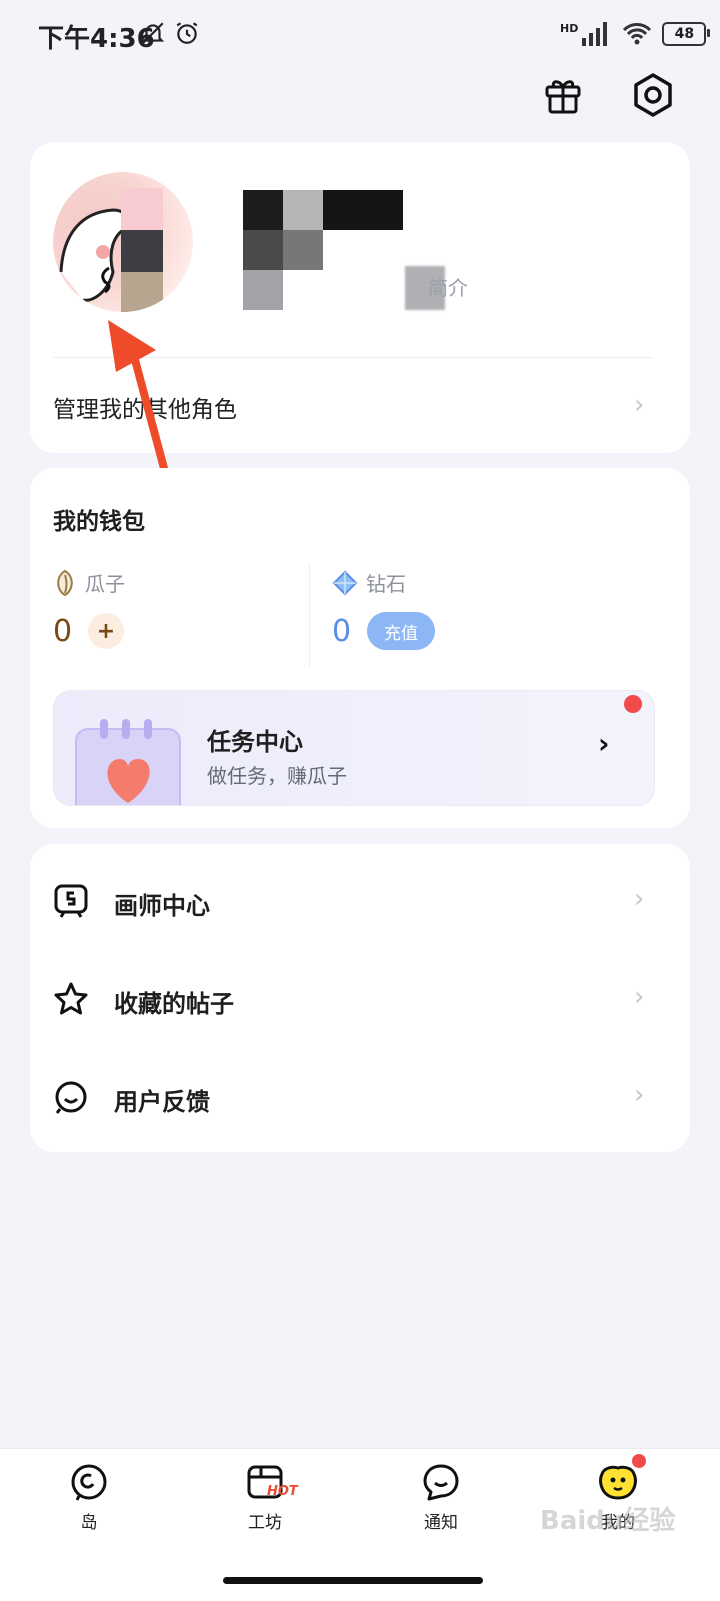  What do you see at coordinates (448, 286) in the screenshot?
I see `bio-text: 简介` at bounding box center [448, 286].